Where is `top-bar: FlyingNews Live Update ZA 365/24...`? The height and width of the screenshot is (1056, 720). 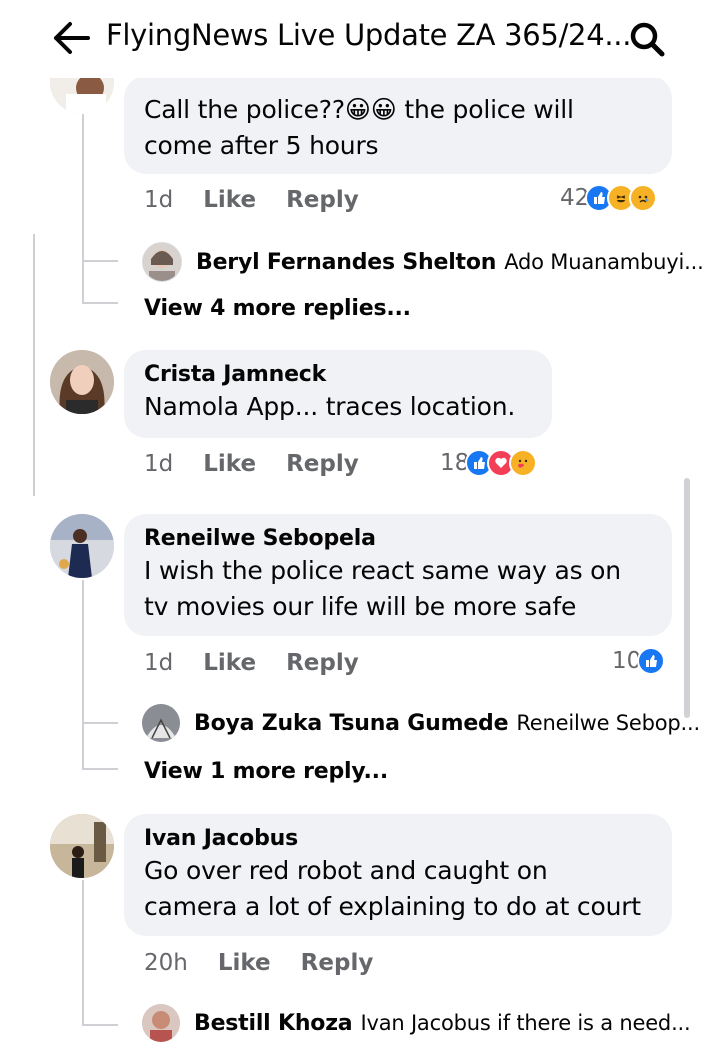 top-bar: FlyingNews Live Update ZA 365/24... is located at coordinates (360, 39).